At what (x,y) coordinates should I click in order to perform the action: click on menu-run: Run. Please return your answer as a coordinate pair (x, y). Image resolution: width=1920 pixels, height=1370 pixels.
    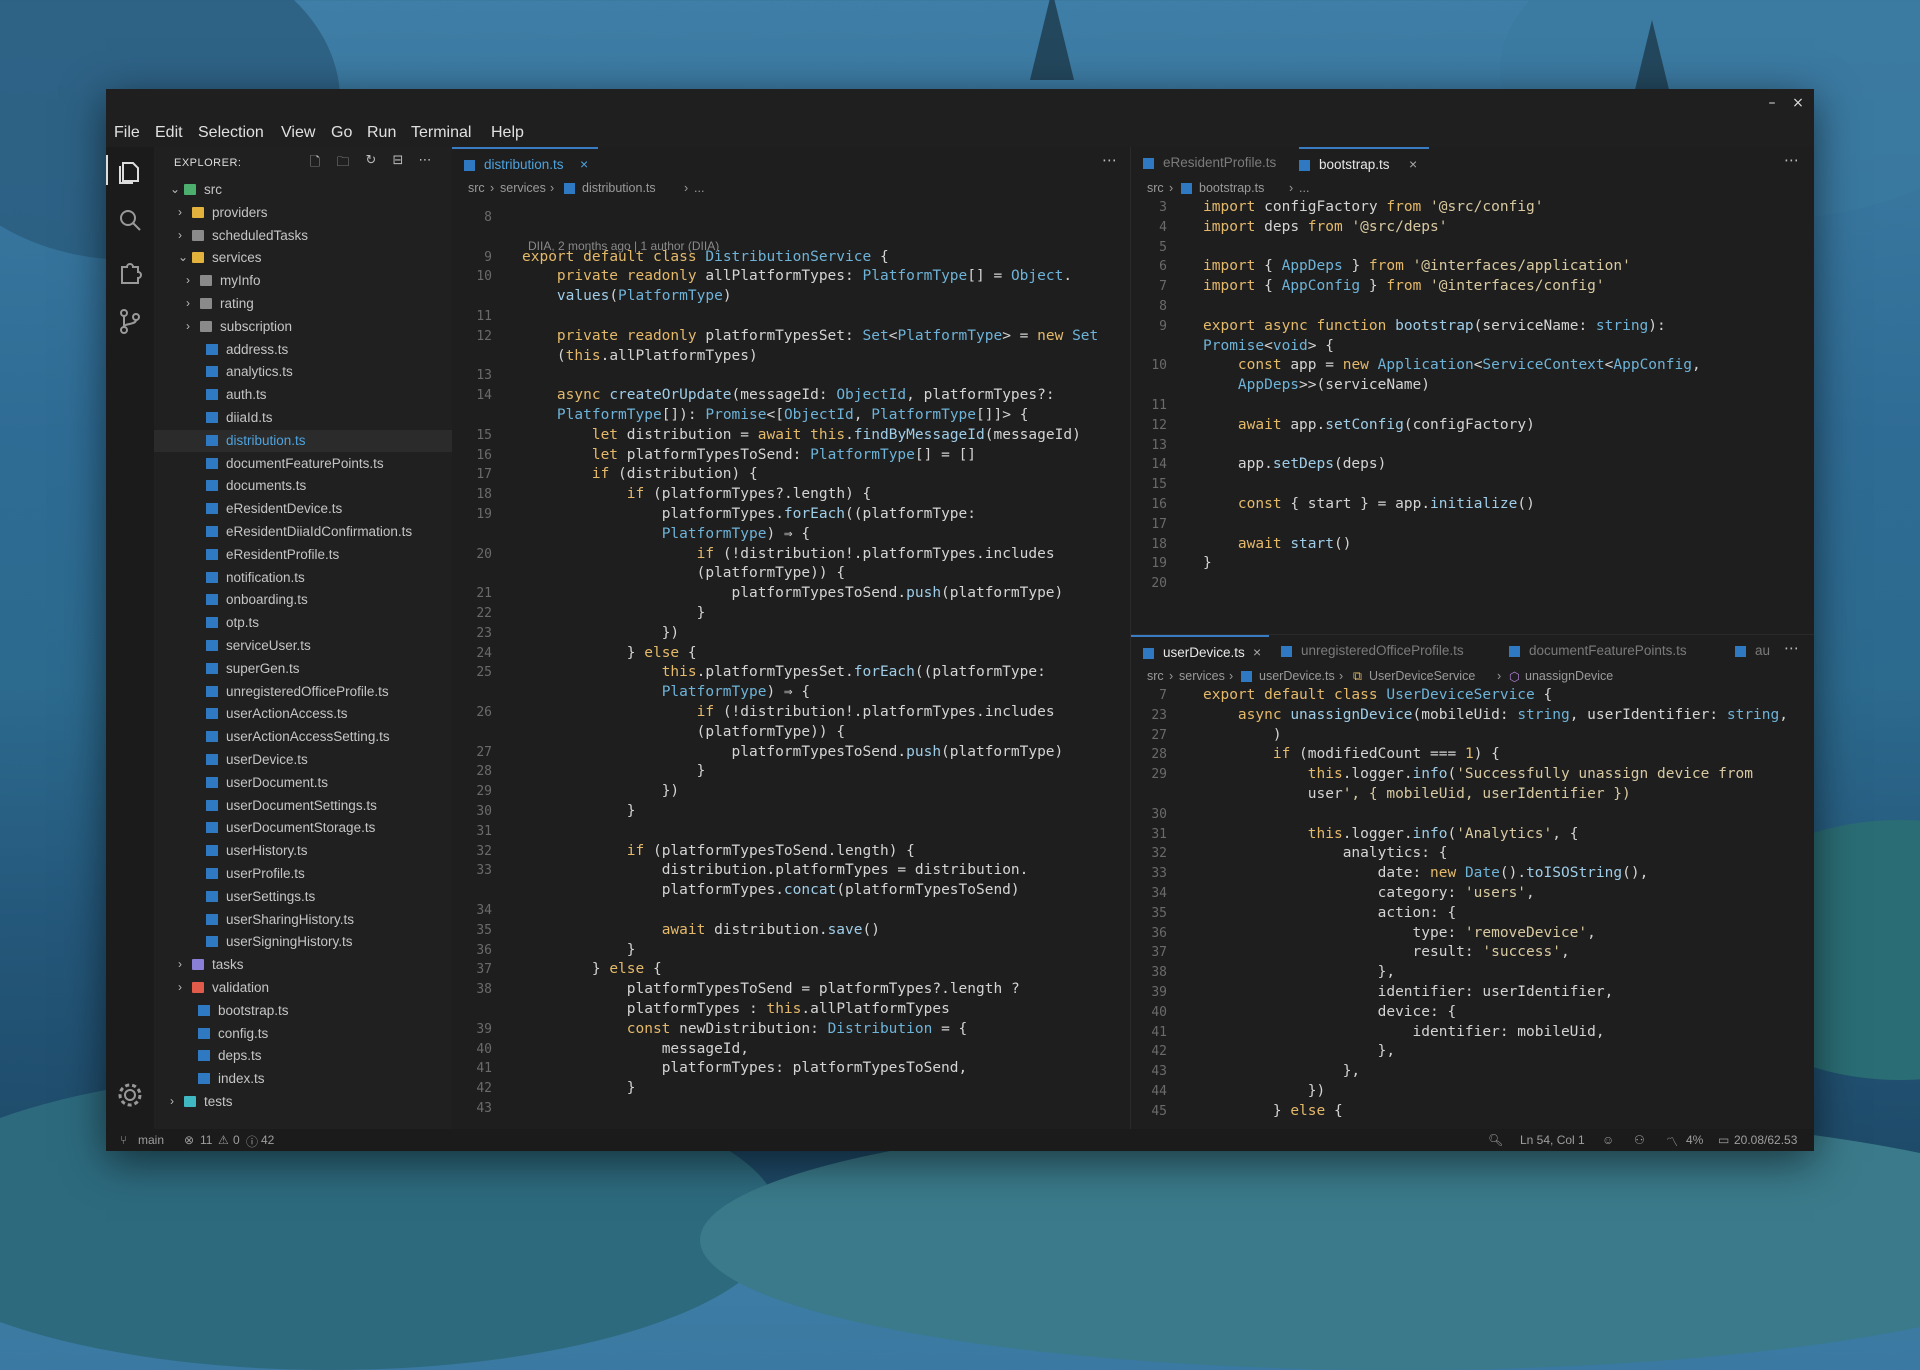
    Looking at the image, I should click on (381, 133).